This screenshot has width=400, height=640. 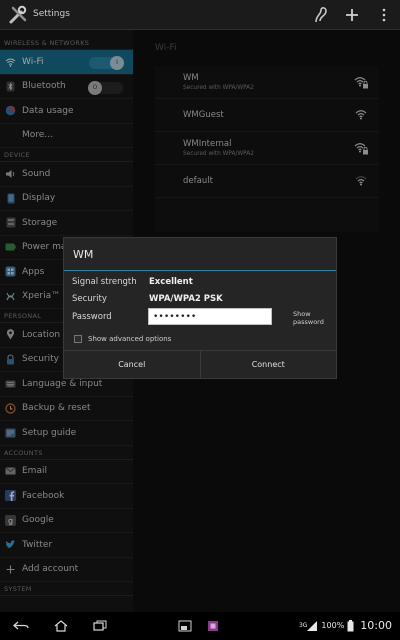 What do you see at coordinates (268, 364) in the screenshot?
I see `connect-button: Connect` at bounding box center [268, 364].